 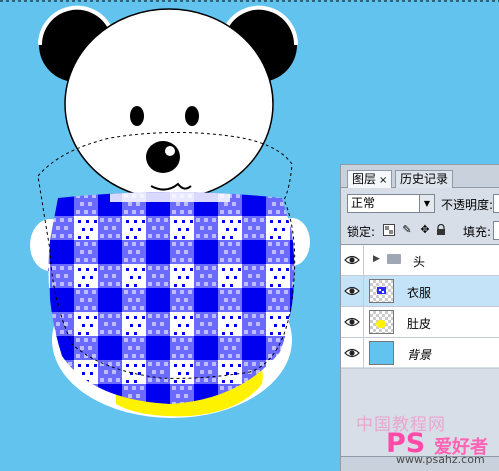 What do you see at coordinates (425, 230) in the screenshot?
I see `move-icon: ✥` at bounding box center [425, 230].